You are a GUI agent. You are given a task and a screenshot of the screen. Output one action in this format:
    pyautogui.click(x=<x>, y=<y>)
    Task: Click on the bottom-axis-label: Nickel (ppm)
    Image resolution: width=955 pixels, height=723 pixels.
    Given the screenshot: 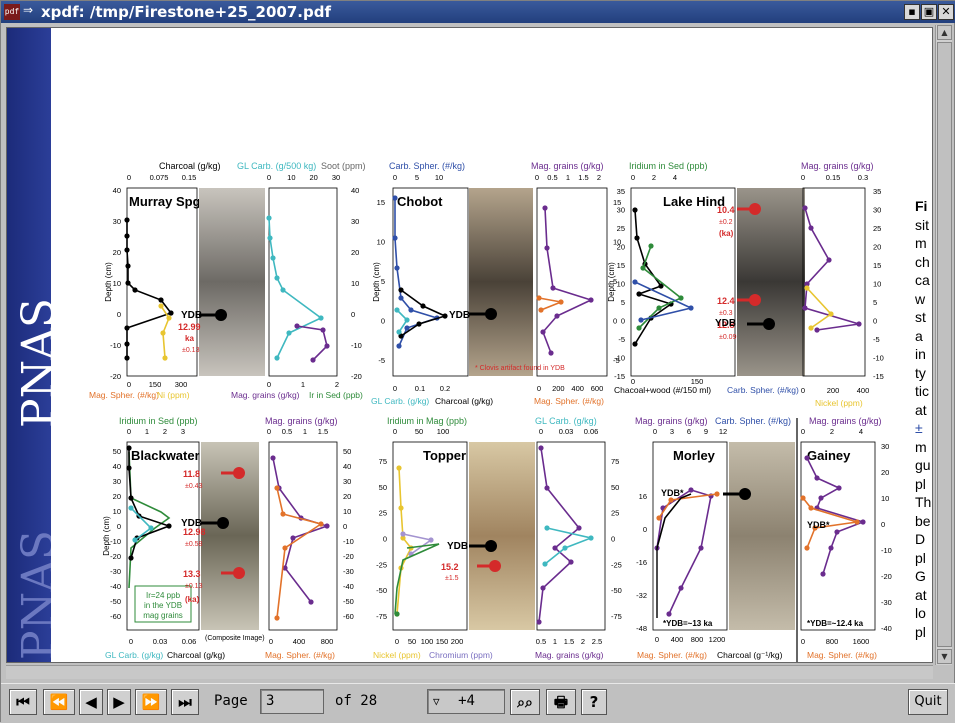 What is the action you would take?
    pyautogui.click(x=397, y=655)
    